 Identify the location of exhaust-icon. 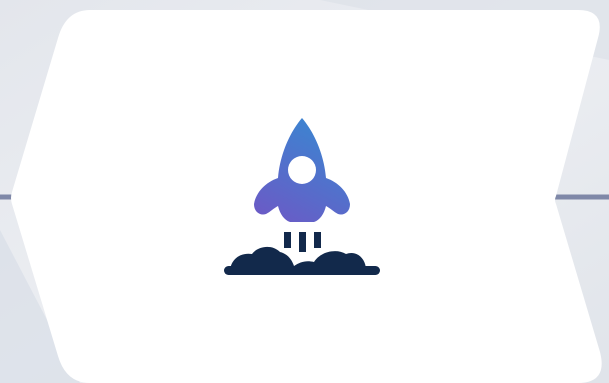
(302, 242).